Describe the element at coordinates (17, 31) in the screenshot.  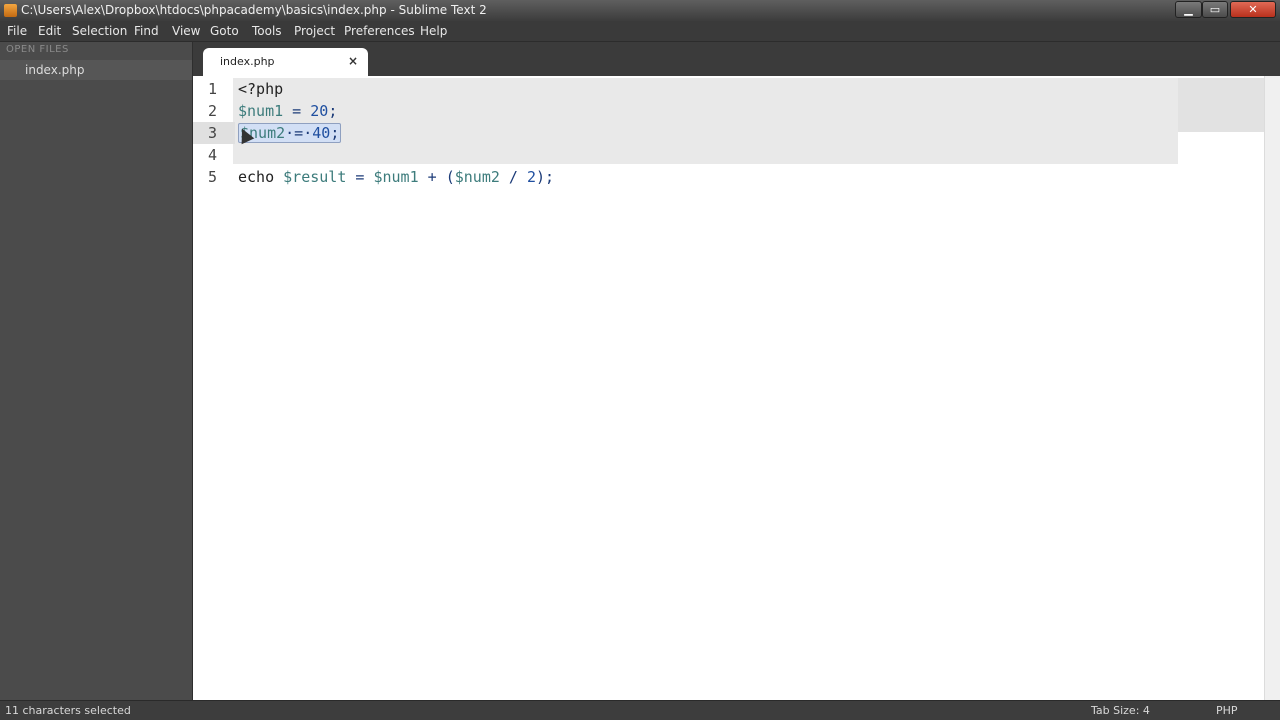
I see `menu-file: File` at that location.